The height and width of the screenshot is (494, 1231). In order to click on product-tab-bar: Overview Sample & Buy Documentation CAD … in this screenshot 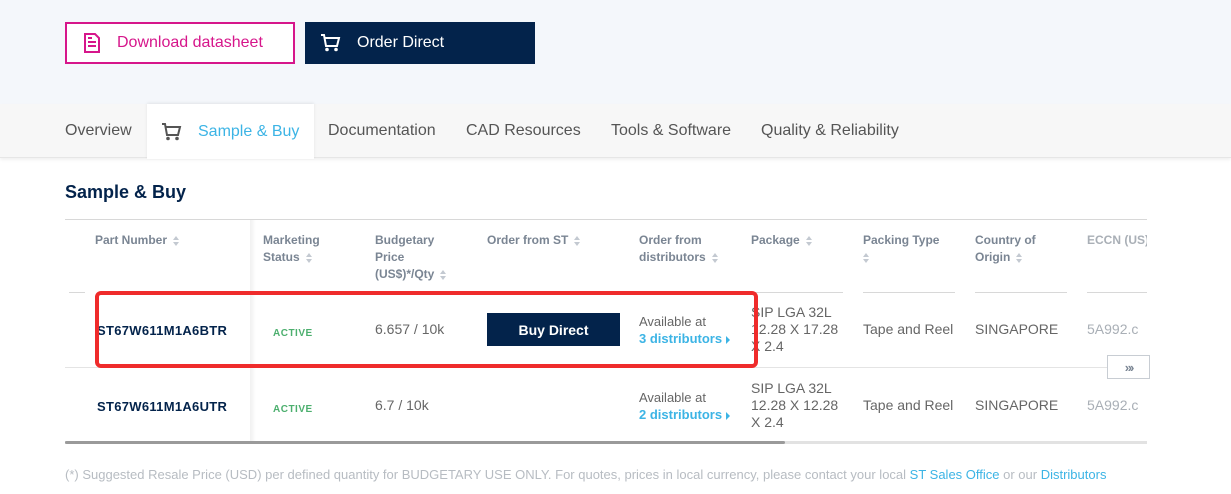, I will do `click(615, 131)`.